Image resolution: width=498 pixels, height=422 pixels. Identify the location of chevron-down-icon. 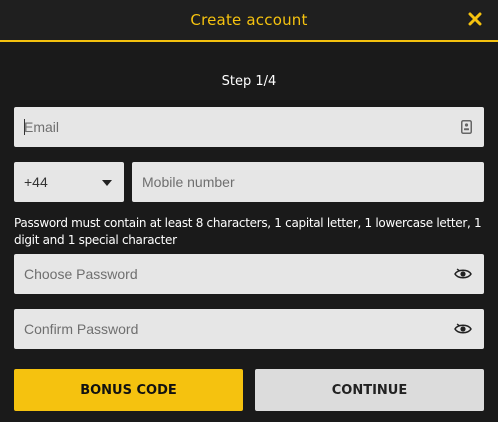
(107, 183).